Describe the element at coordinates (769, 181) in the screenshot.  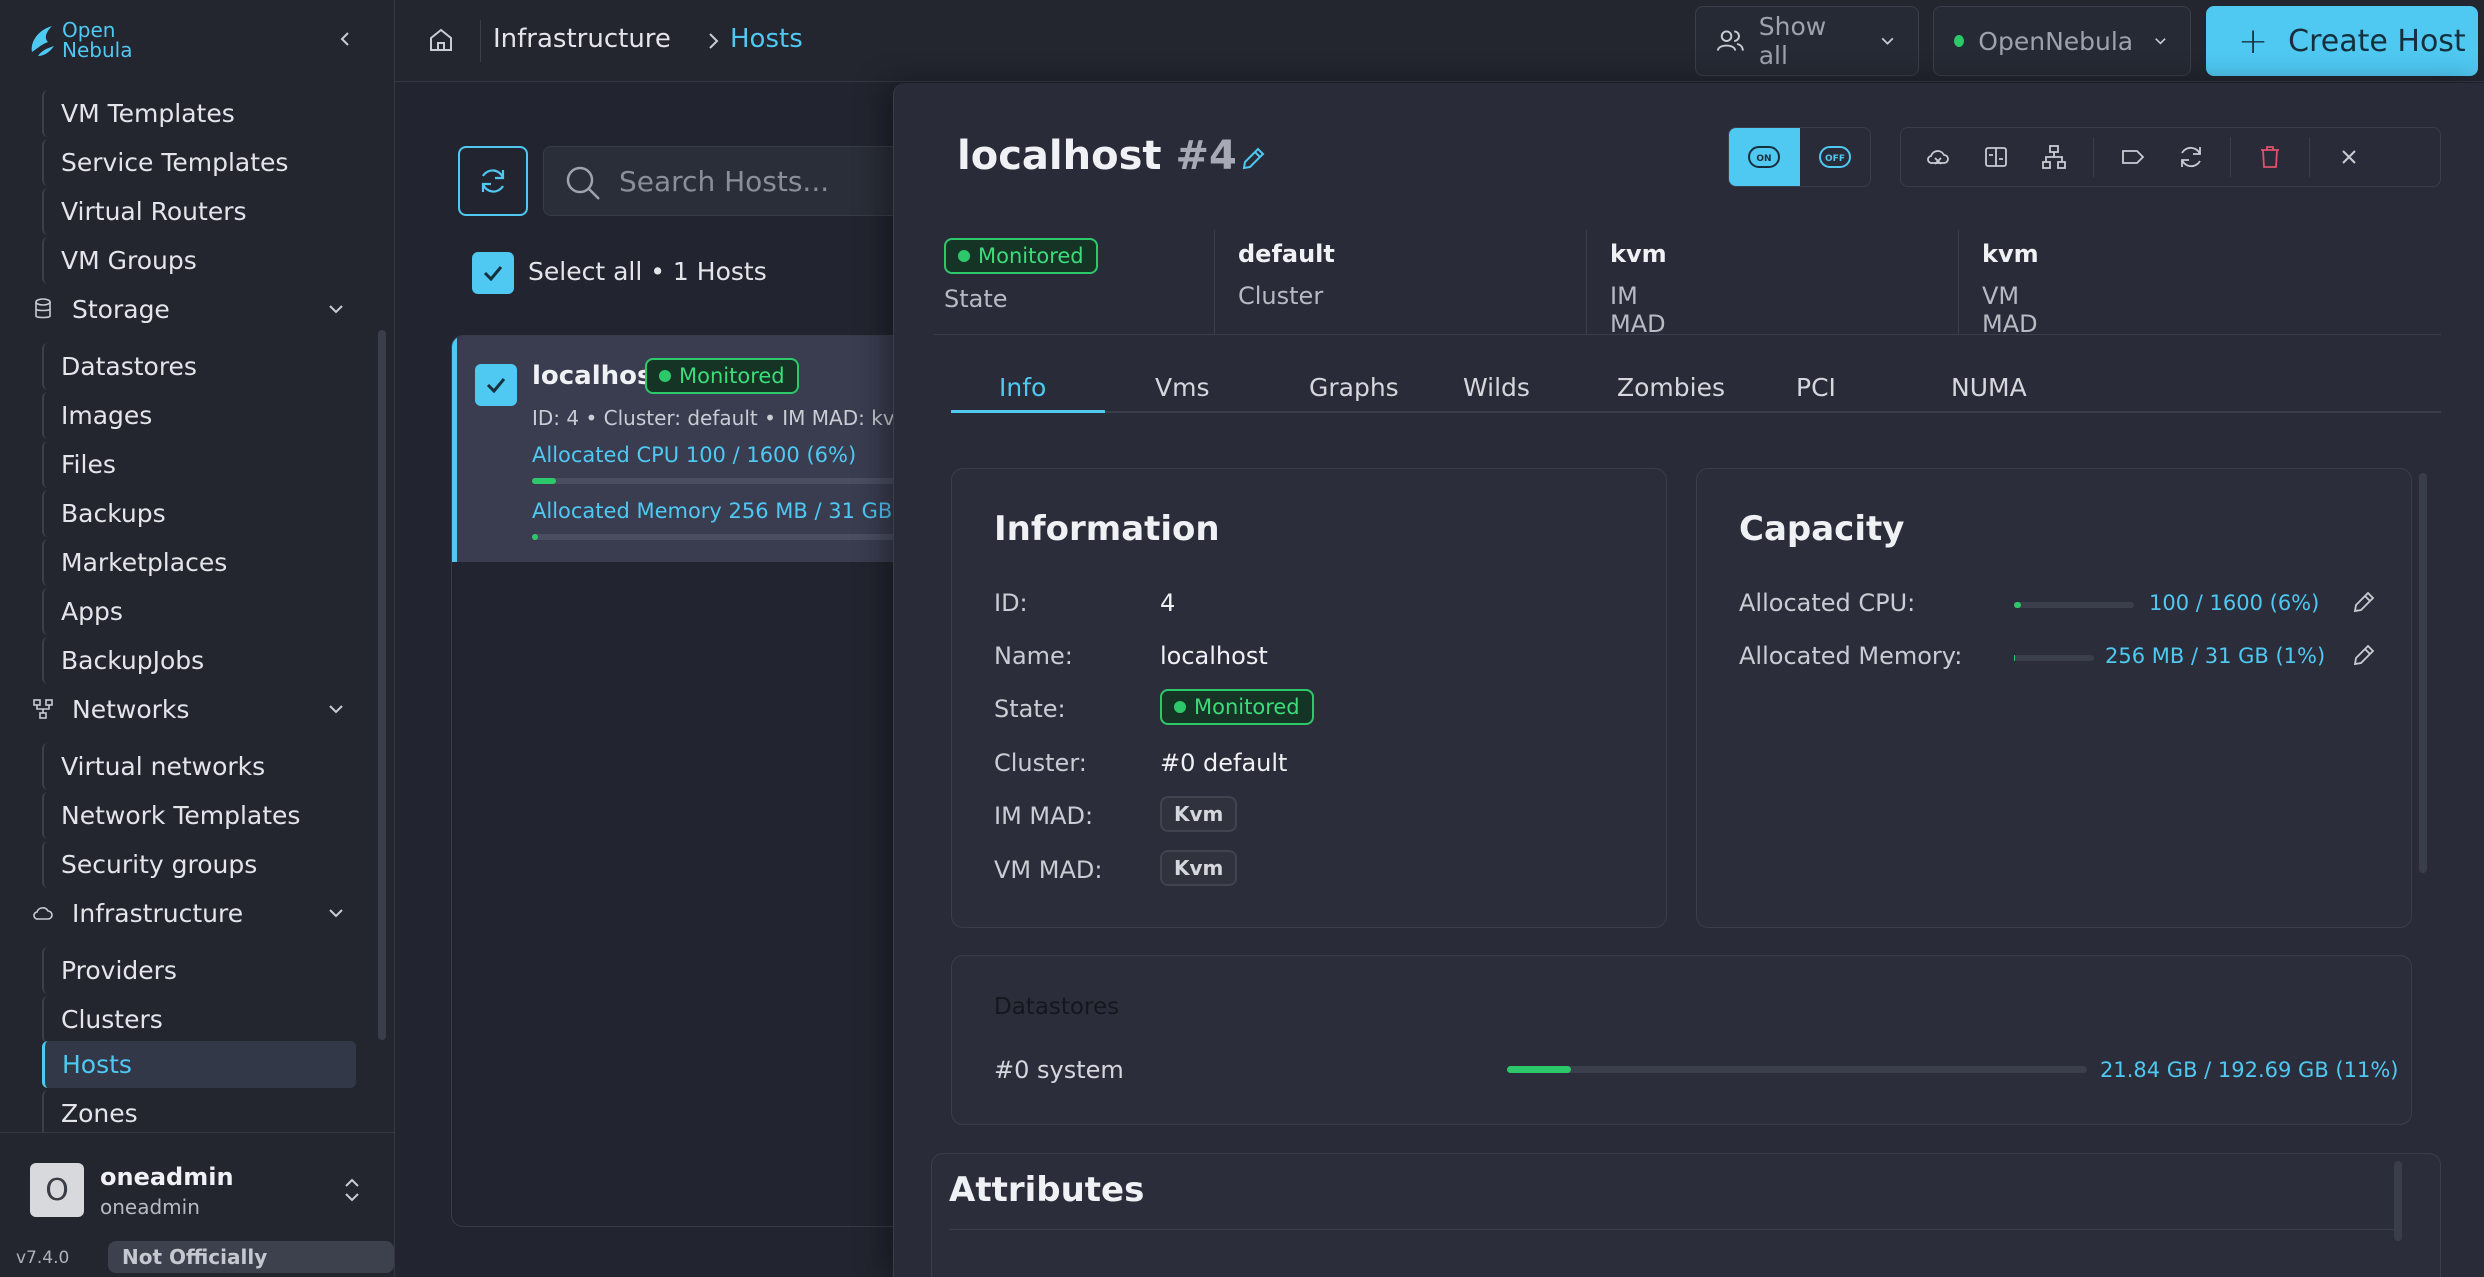
I see `search-input` at that location.